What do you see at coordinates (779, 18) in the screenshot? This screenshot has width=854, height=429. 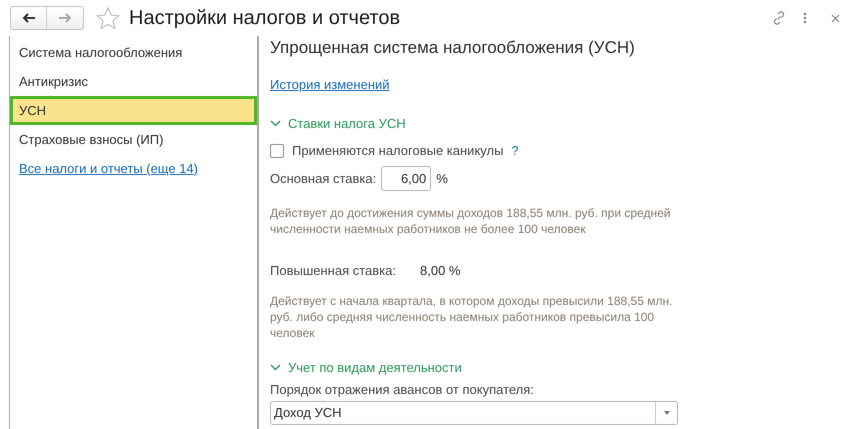 I see `link-icon` at bounding box center [779, 18].